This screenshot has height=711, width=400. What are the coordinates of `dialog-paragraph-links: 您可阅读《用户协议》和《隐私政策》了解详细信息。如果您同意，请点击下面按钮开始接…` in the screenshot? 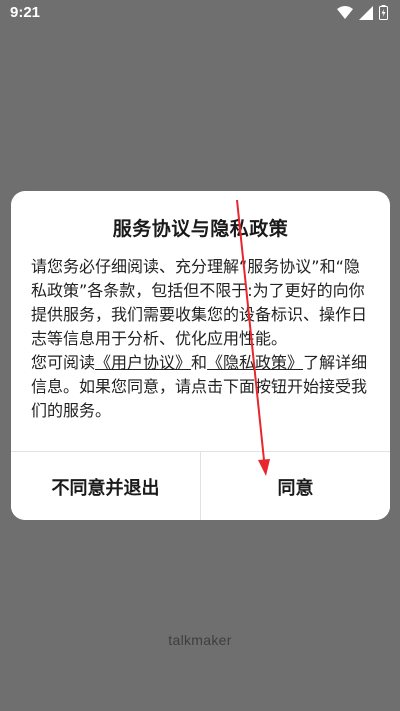 It's located at (202, 387).